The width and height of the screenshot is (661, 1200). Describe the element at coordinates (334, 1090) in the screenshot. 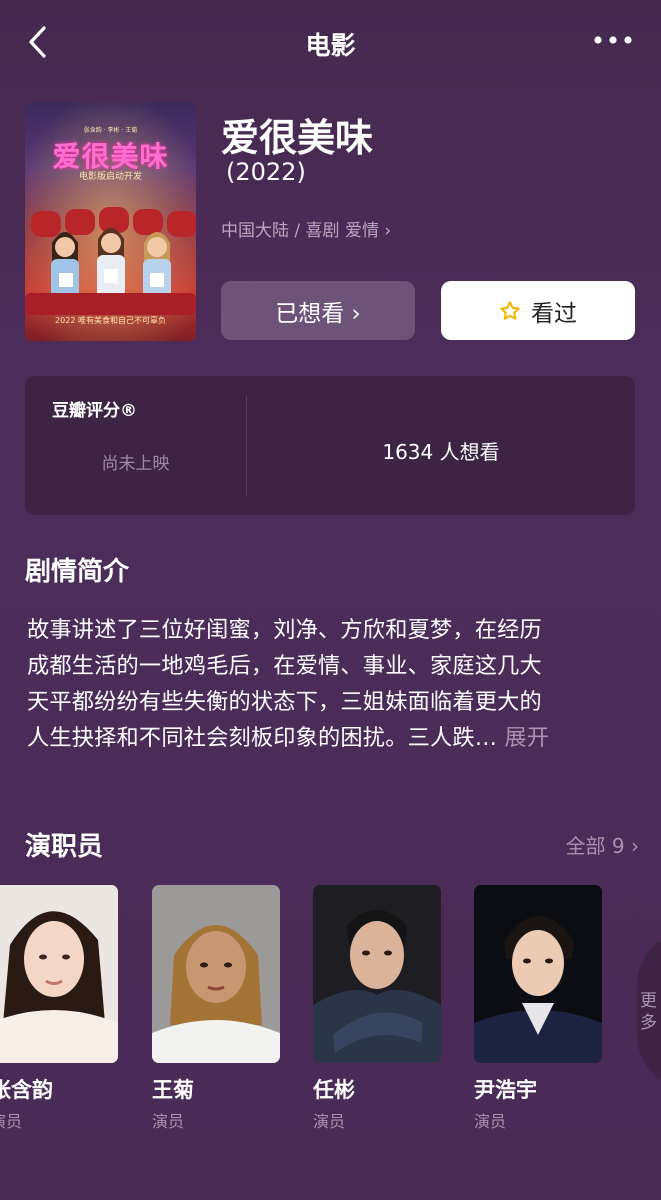

I see `cast-name: 任彬` at that location.